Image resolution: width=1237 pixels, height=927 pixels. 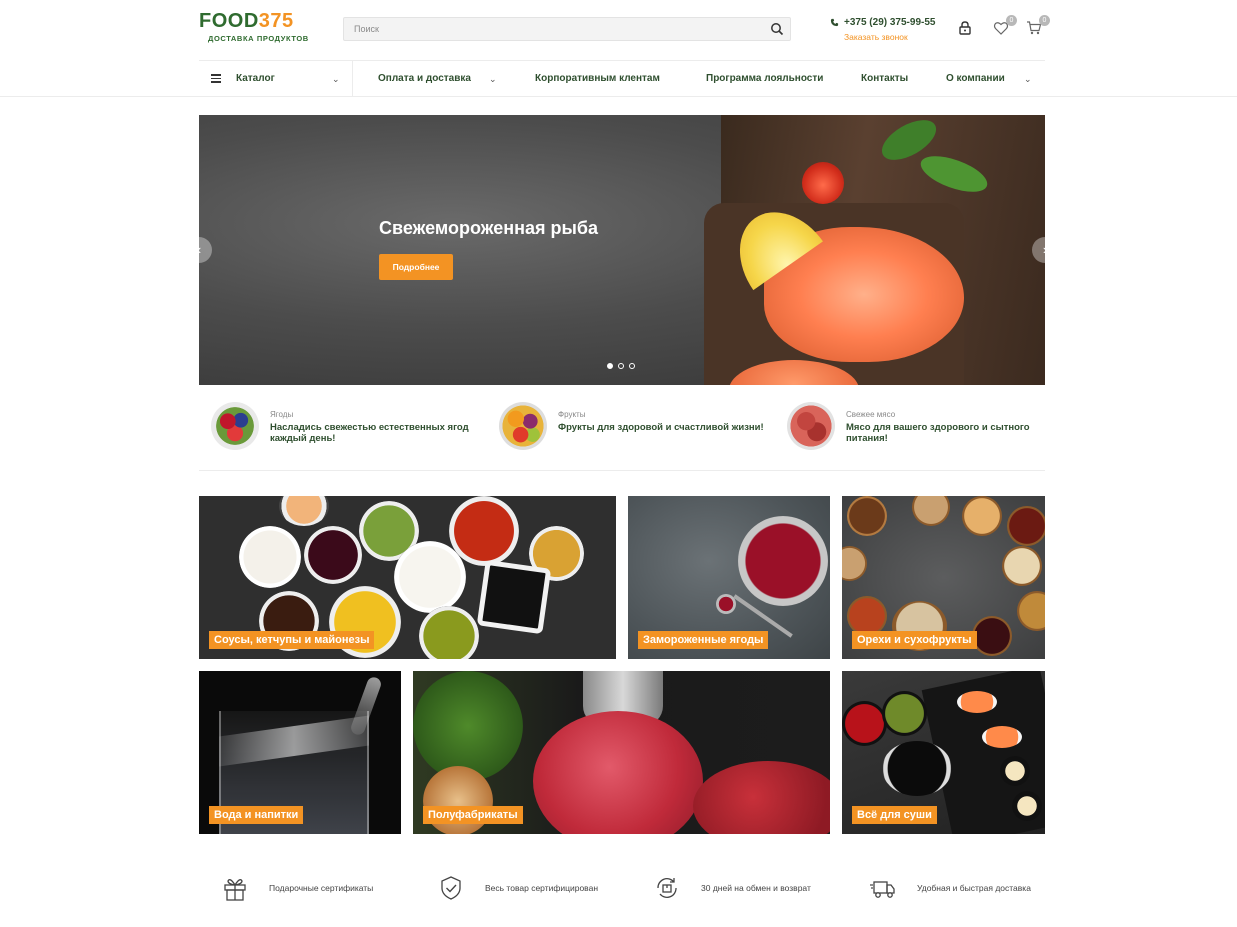 I want to click on cart-button: 0, so click(x=1038, y=25).